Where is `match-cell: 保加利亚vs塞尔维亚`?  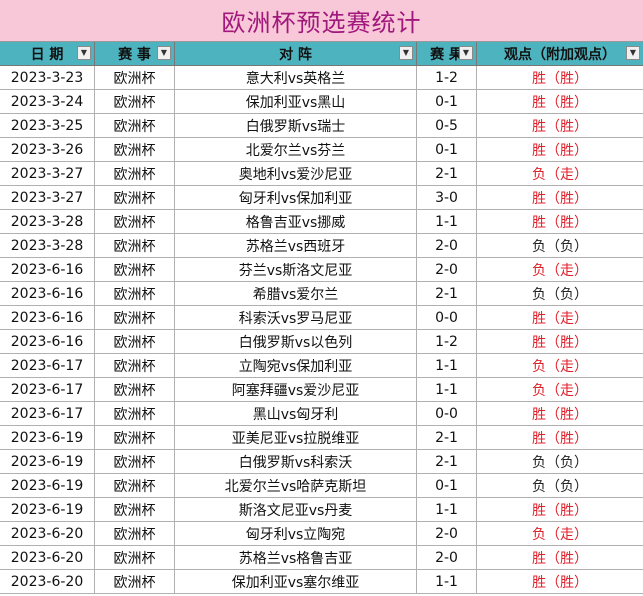 match-cell: 保加利亚vs塞尔维亚 is located at coordinates (296, 582).